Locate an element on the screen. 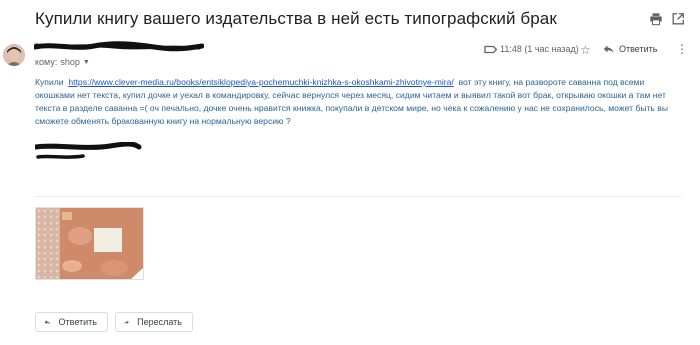 This screenshot has width=700, height=345. reply-button-header: Ответить is located at coordinates (630, 49).